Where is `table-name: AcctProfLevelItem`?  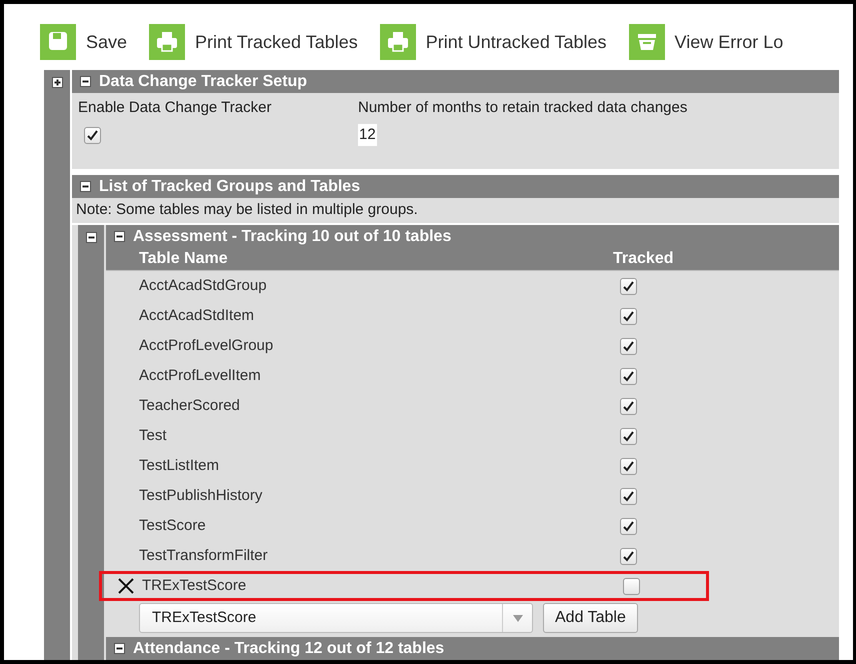
table-name: AcctProfLevelItem is located at coordinates (200, 376).